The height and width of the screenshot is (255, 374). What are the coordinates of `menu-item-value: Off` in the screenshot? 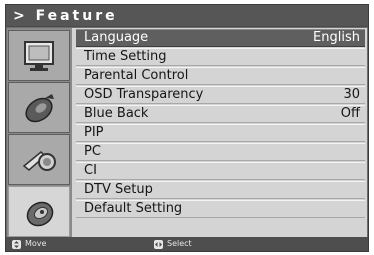 It's located at (350, 113).